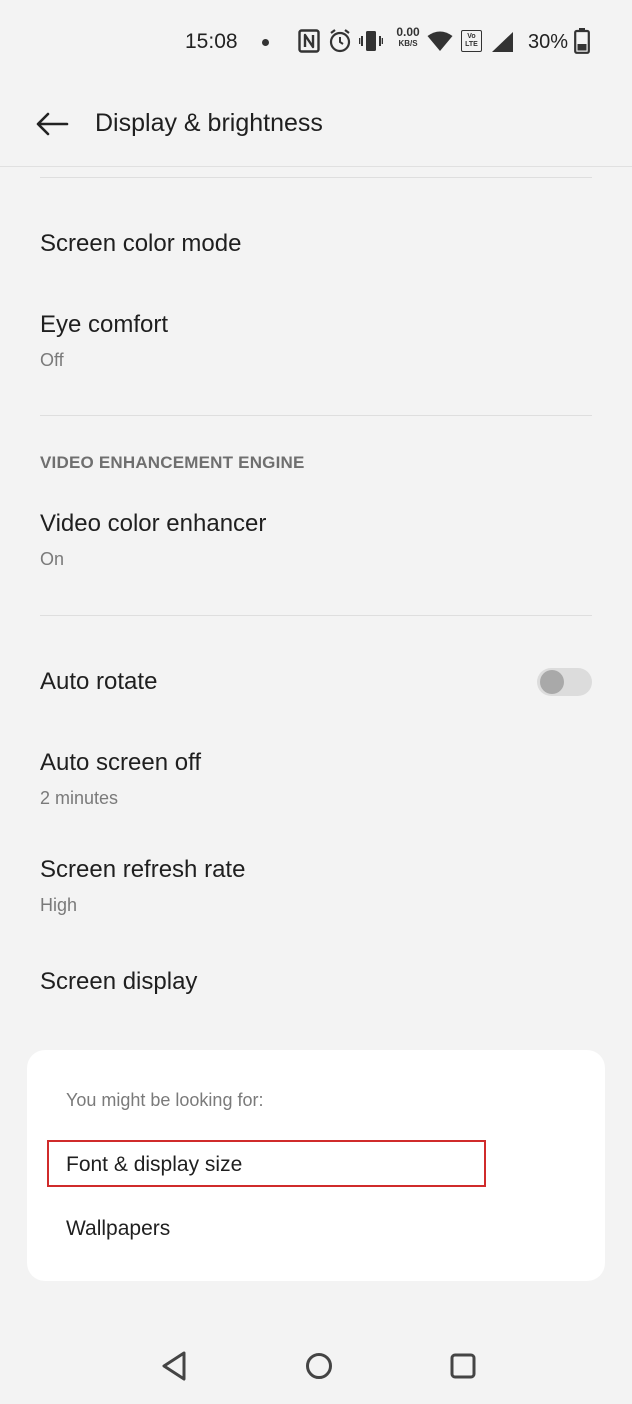 The image size is (632, 1404). What do you see at coordinates (463, 1368) in the screenshot?
I see `nav-recents-icon` at bounding box center [463, 1368].